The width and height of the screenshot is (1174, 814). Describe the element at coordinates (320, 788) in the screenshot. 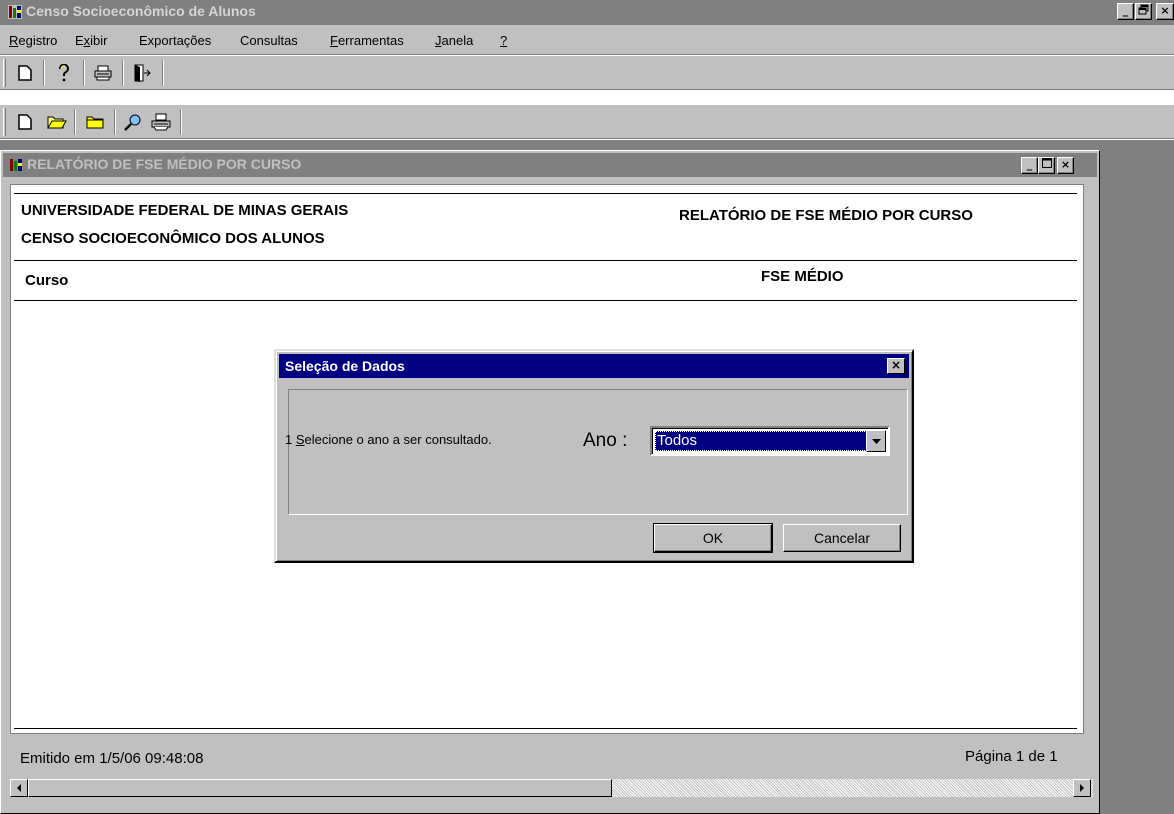

I see `scrollbar-thumb` at that location.